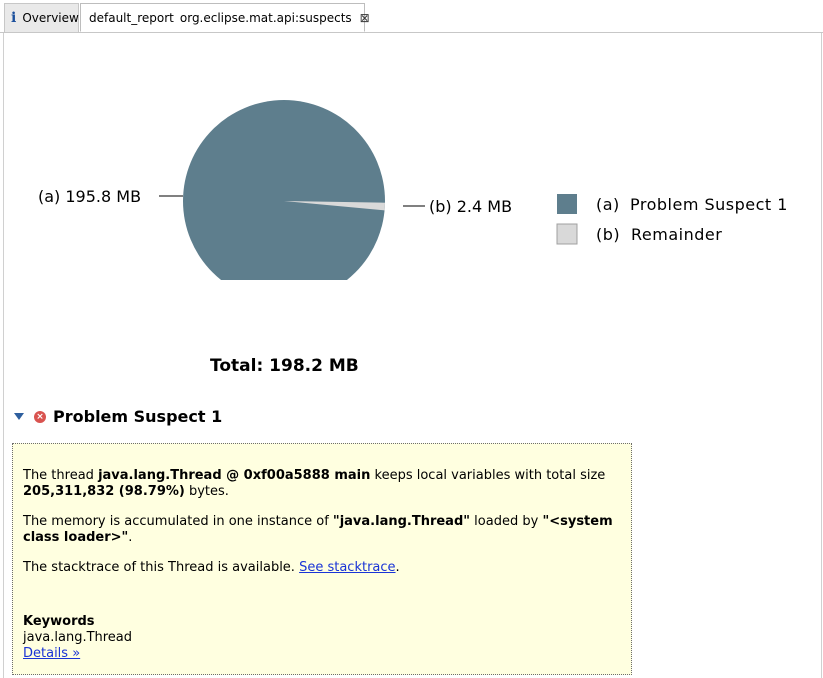  I want to click on keyword-item: java.lang.Thread, so click(78, 637).